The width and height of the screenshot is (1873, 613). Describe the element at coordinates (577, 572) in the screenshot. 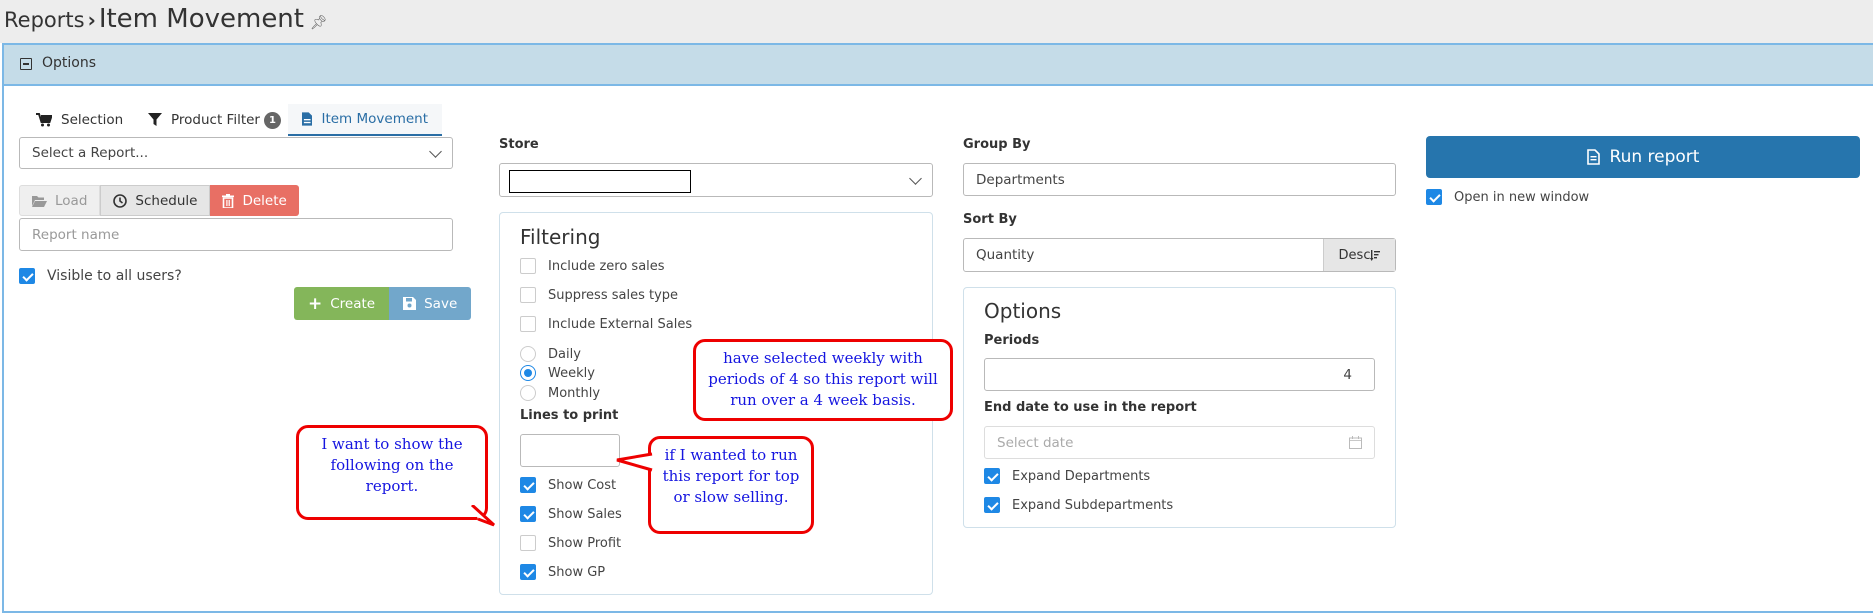

I see `checkbox-label: Show GP` at that location.